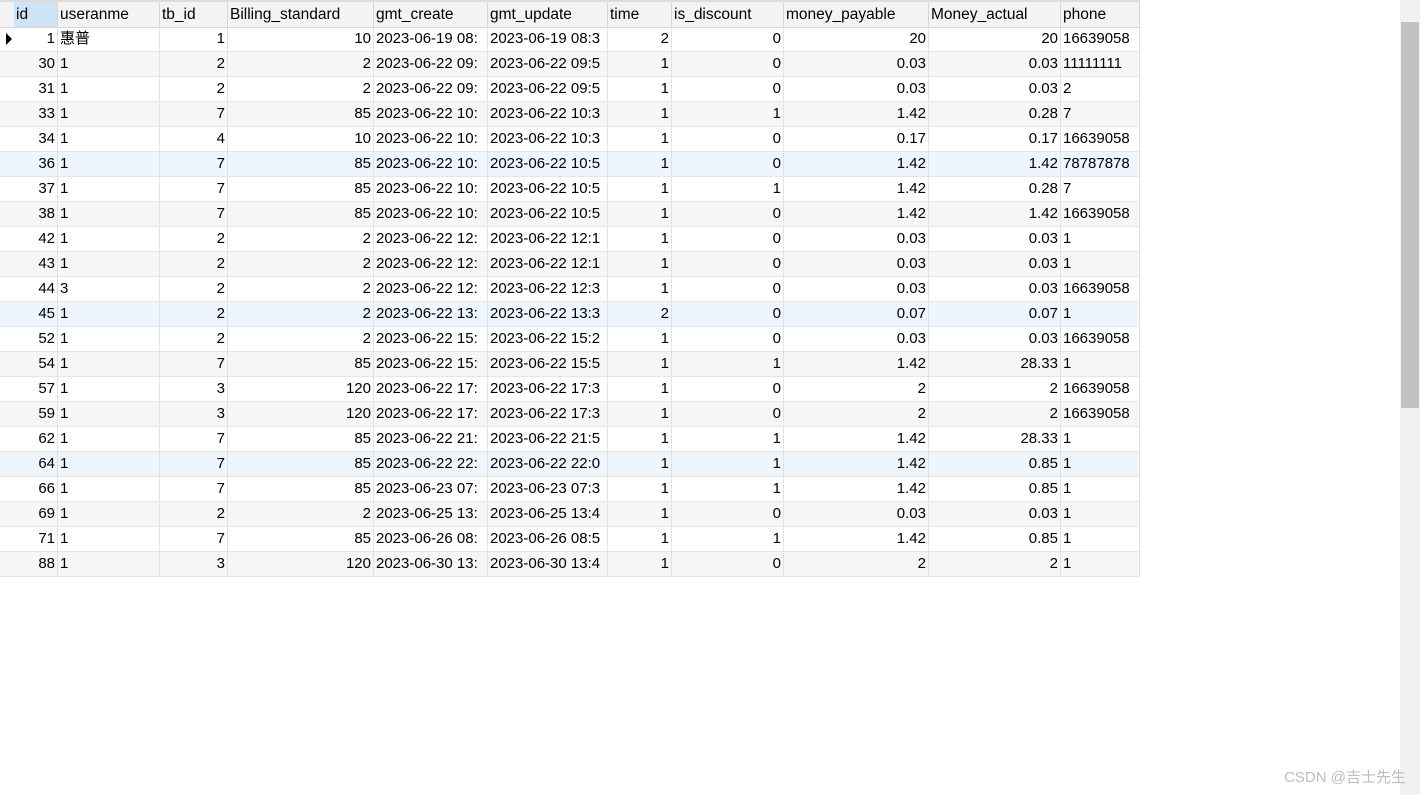 This screenshot has height=795, width=1420. Describe the element at coordinates (431, 489) in the screenshot. I see `cell-gmt-create: 2023-06-23 07:` at that location.